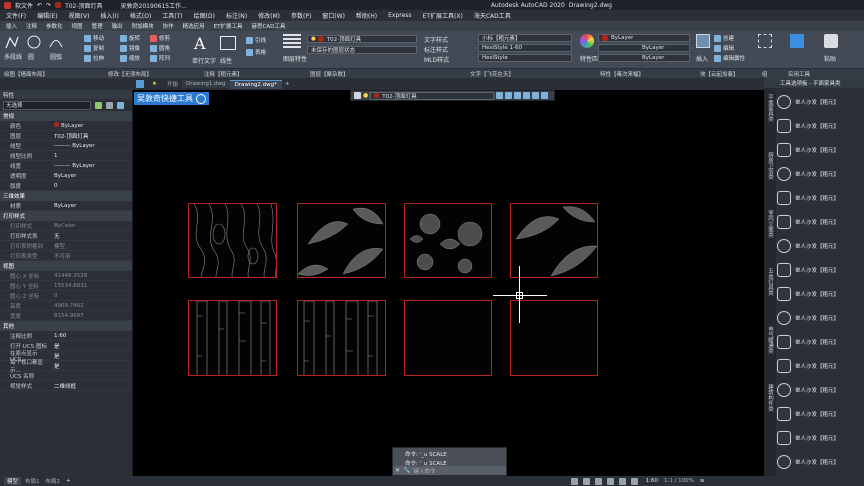 Image resolution: width=864 pixels, height=486 pixels. Describe the element at coordinates (32, 481) in the screenshot. I see `tab-layout1: 布局1` at that location.